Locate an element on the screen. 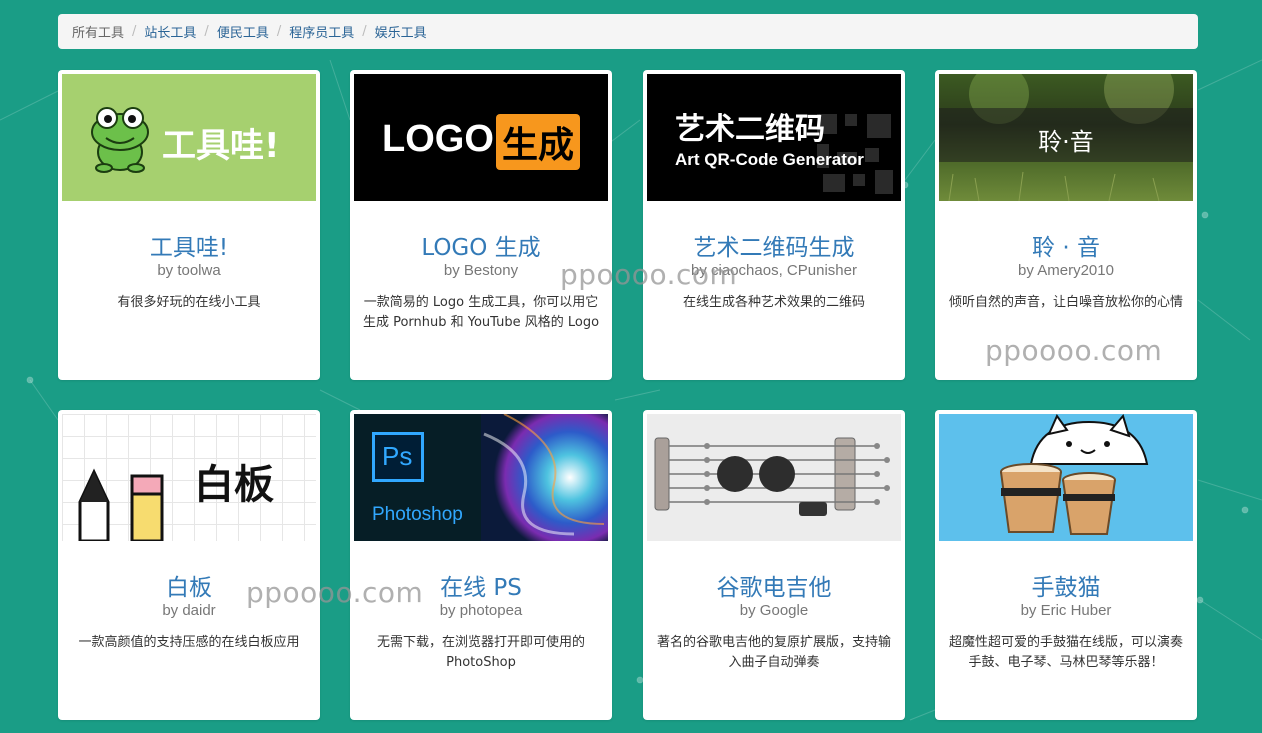 This screenshot has width=1262, height=733. thumb-text: 白板 is located at coordinates (234, 484).